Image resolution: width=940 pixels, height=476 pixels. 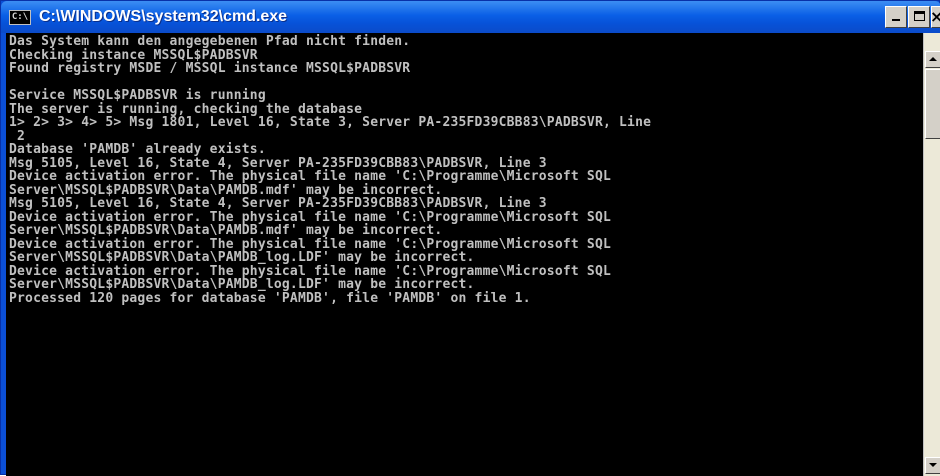 I want to click on arrow-up-icon, so click(x=933, y=59).